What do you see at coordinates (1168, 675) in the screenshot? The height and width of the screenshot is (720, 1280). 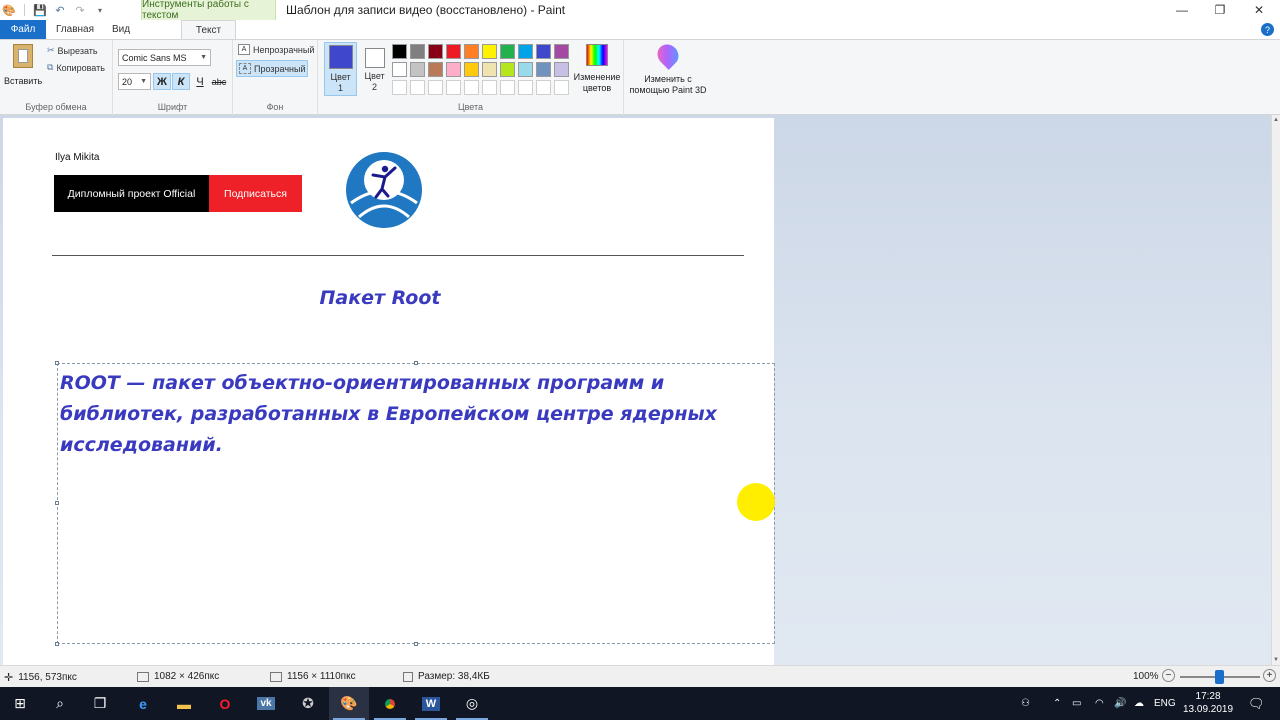 I see `zoom-out-icon: −` at bounding box center [1168, 675].